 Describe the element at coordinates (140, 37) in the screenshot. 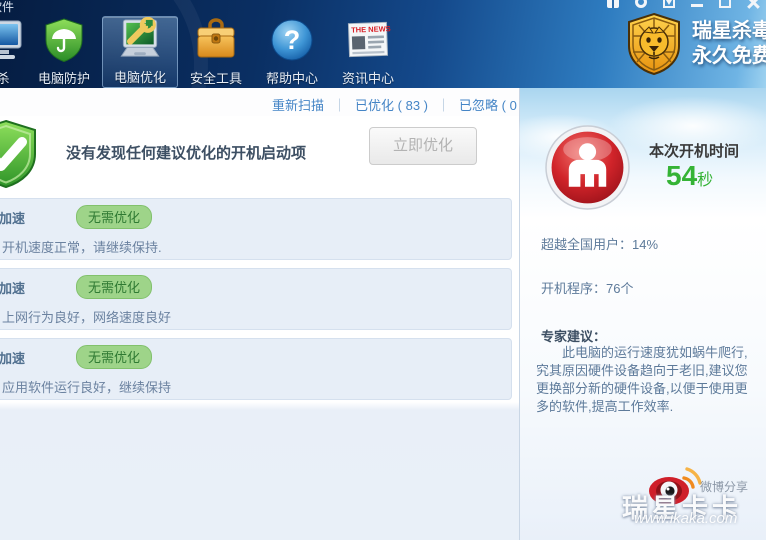

I see `laptop-wrench-icon` at that location.